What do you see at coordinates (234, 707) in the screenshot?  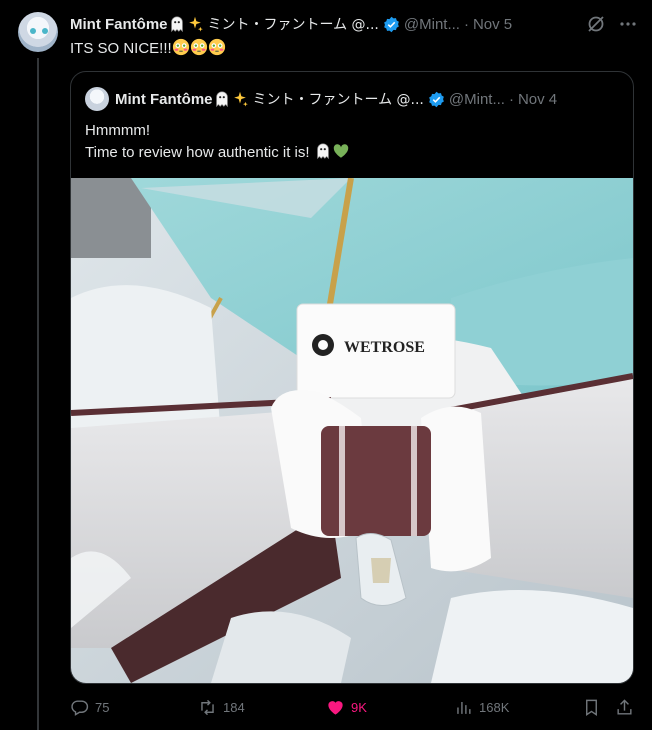 I see `repost-count: 184` at bounding box center [234, 707].